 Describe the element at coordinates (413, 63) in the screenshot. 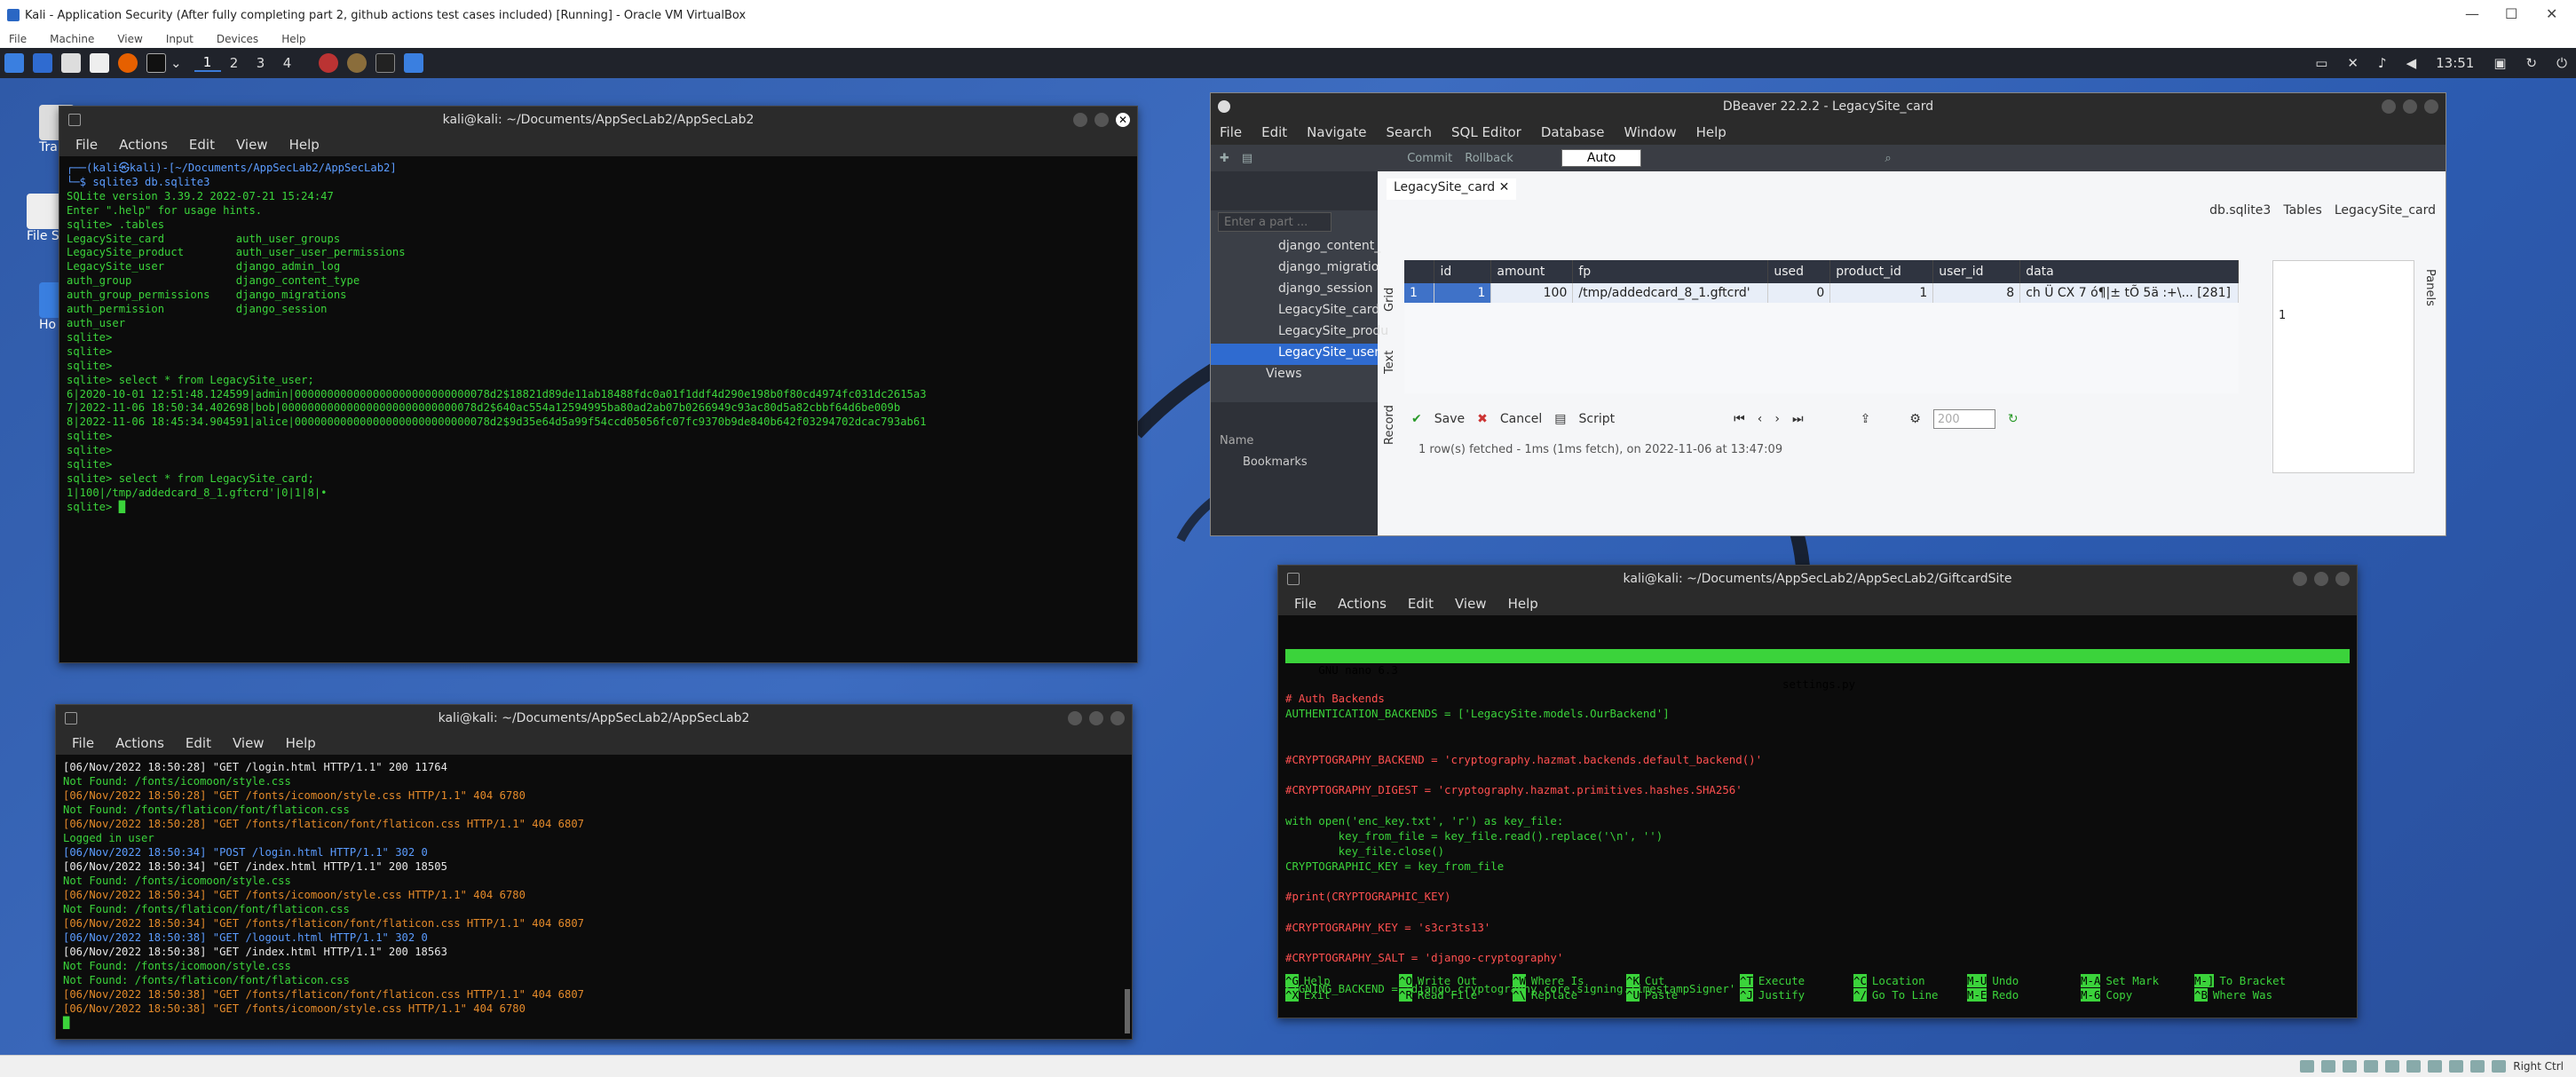

I see `folder-task-icon` at that location.